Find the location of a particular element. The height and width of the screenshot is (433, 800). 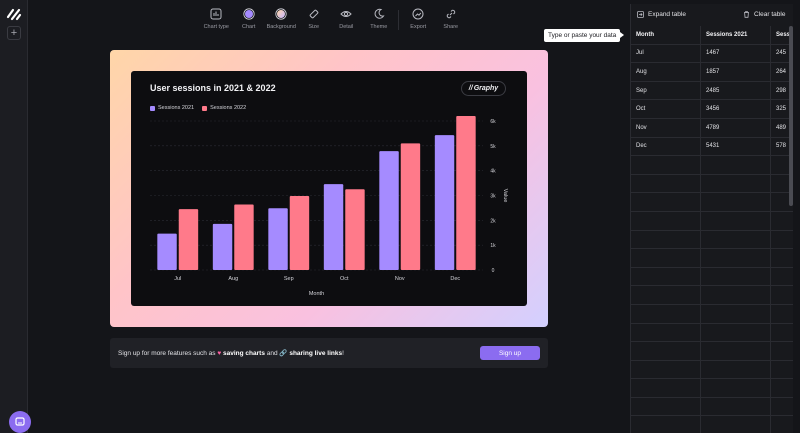

tool-detail: Detail is located at coordinates (346, 20).